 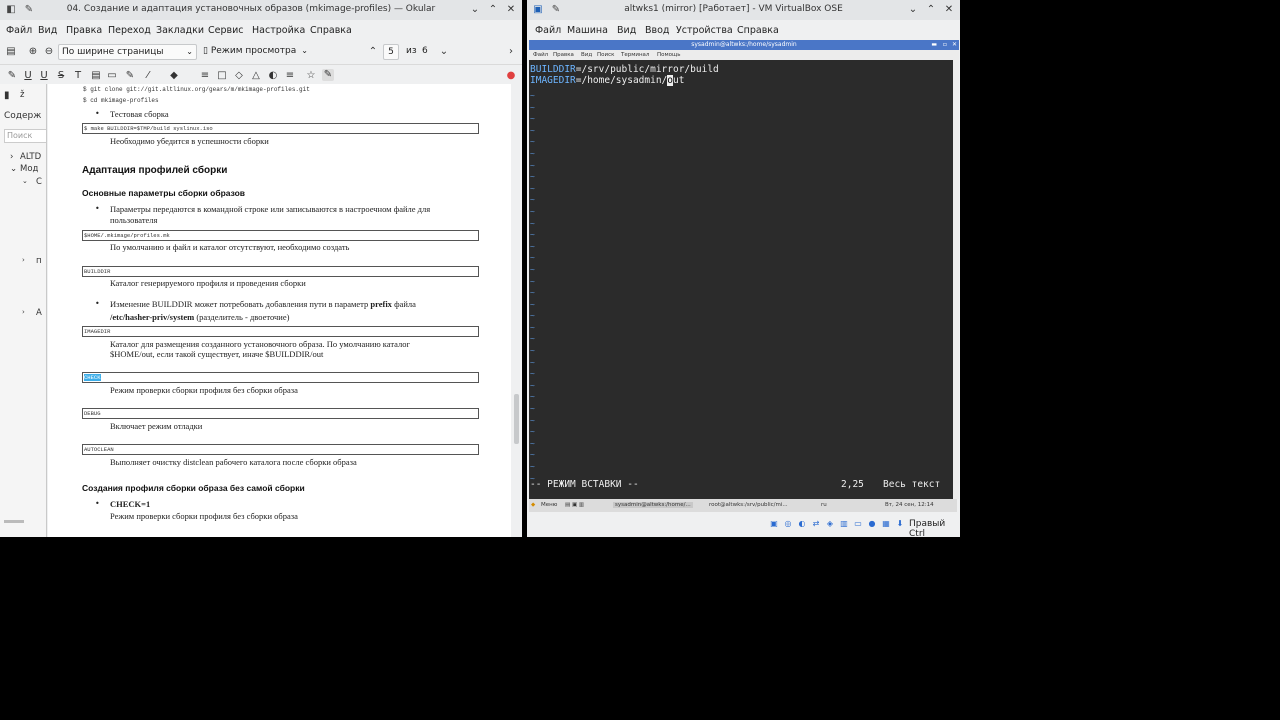 I want to click on toc-item-a: А, so click(x=39, y=313).